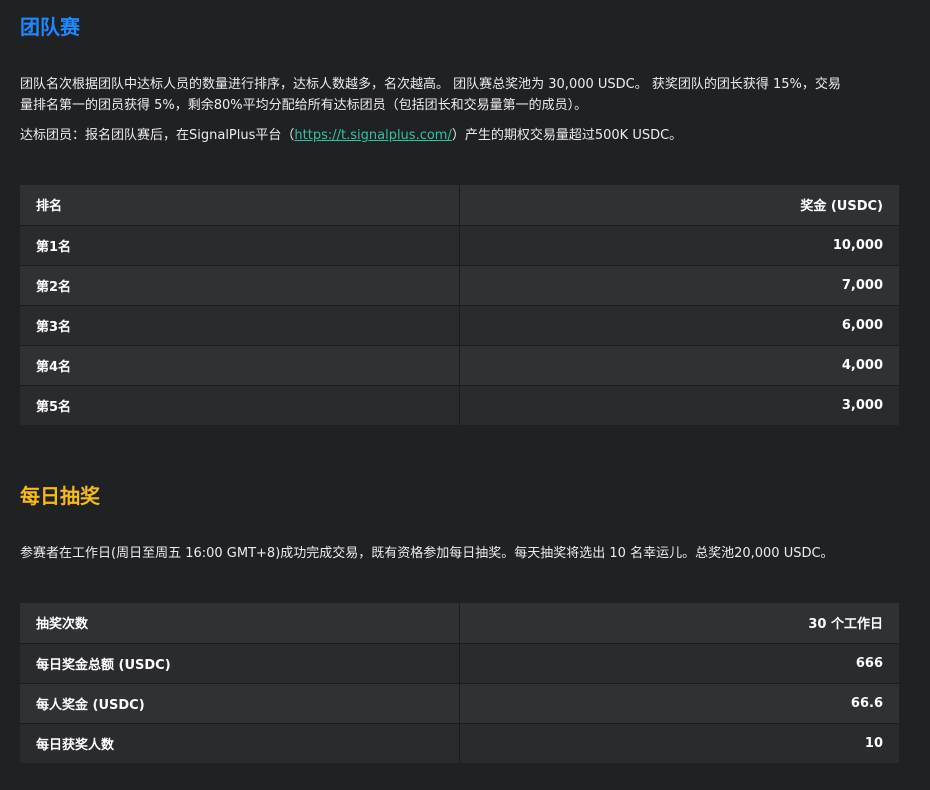  Describe the element at coordinates (157, 135) in the screenshot. I see `qualification-prefix: 达标团员：报名团队赛后，在SignalPlus平台（` at that location.